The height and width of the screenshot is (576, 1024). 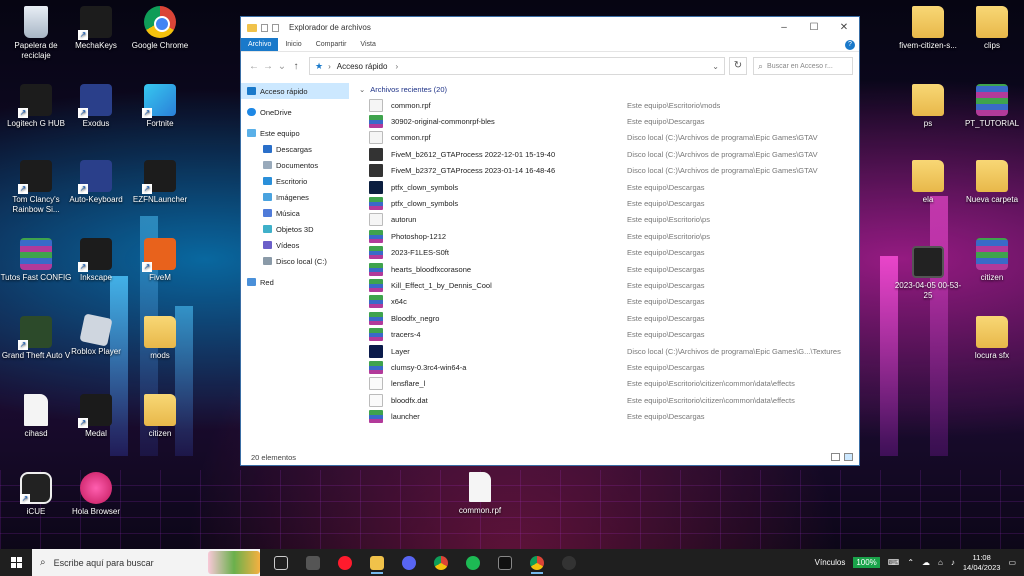 What do you see at coordinates (367, 44) in the screenshot?
I see `tab-vista: Vista` at bounding box center [367, 44].